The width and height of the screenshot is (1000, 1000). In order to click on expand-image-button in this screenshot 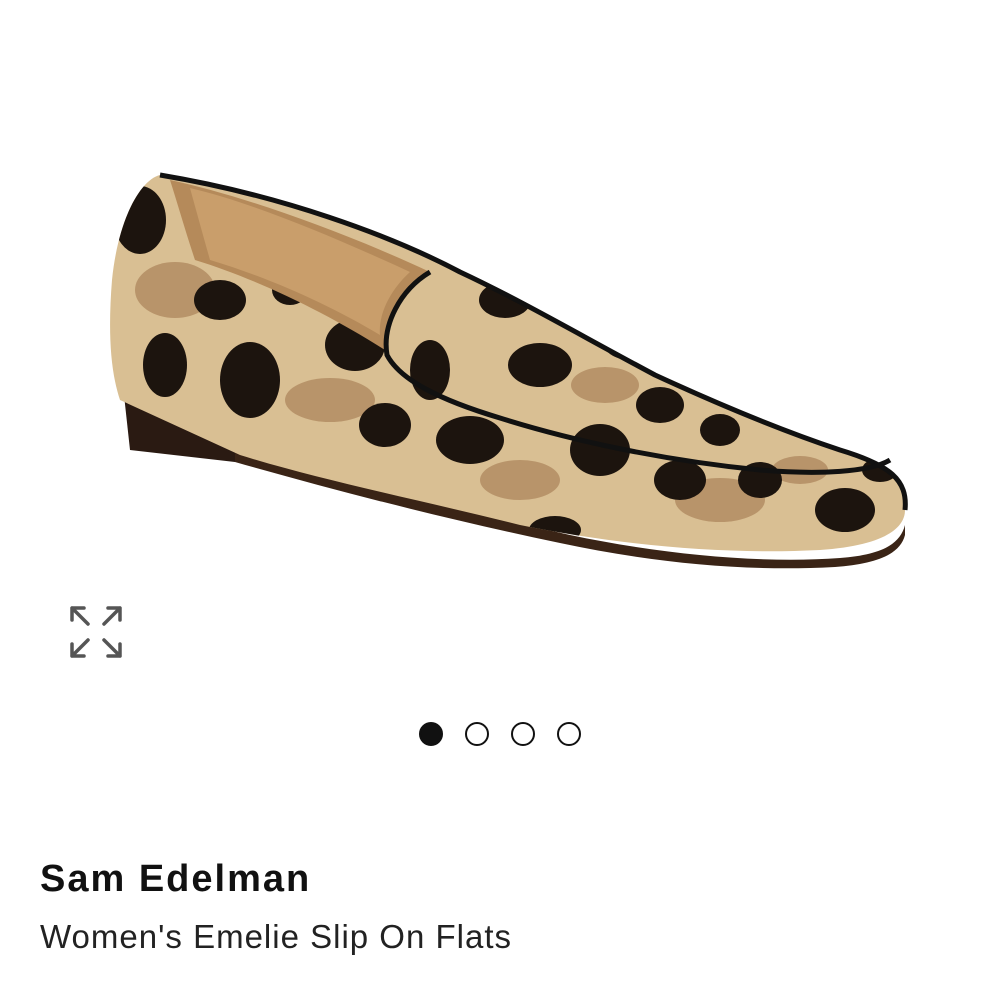, I will do `click(96, 632)`.